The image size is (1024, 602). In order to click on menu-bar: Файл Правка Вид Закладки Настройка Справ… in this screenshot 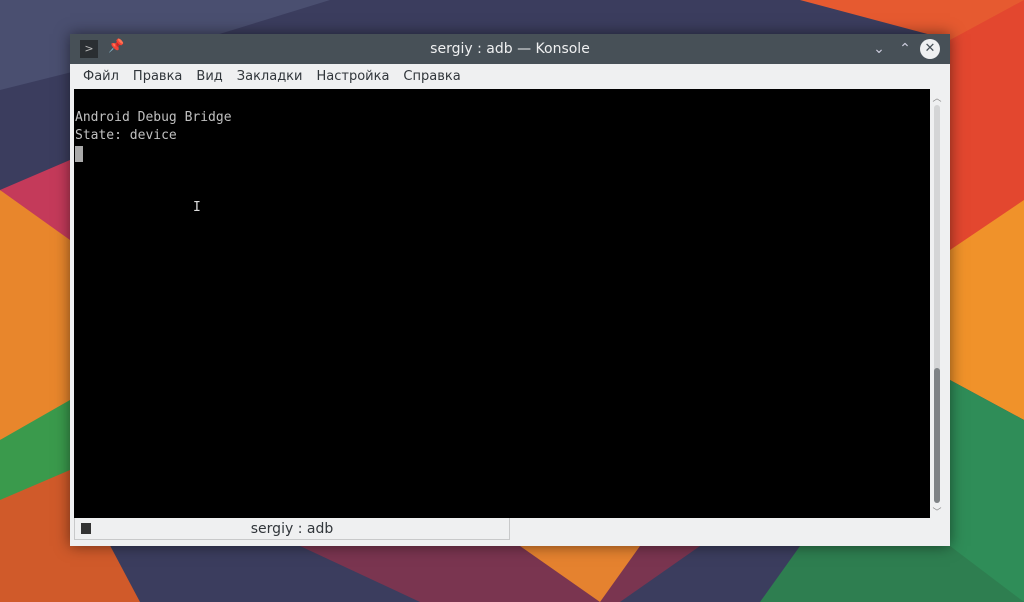, I will do `click(510, 76)`.